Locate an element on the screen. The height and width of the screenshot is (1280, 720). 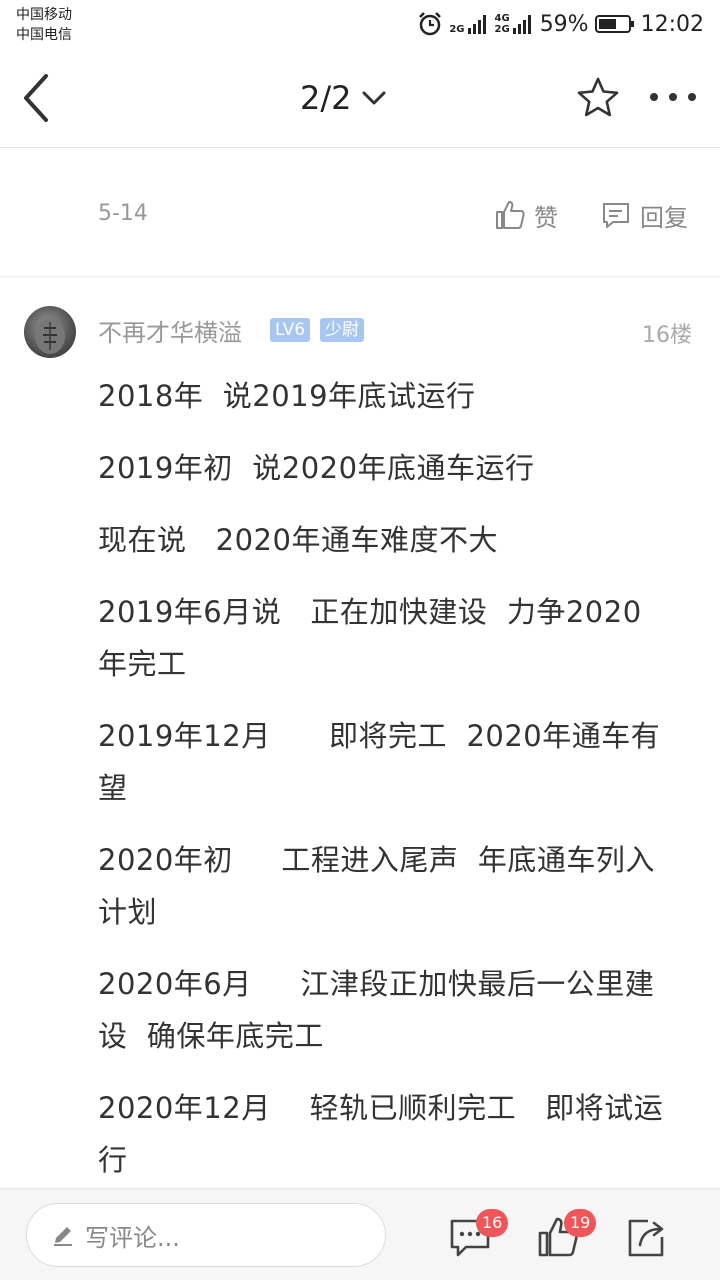
avatar is located at coordinates (50, 332).